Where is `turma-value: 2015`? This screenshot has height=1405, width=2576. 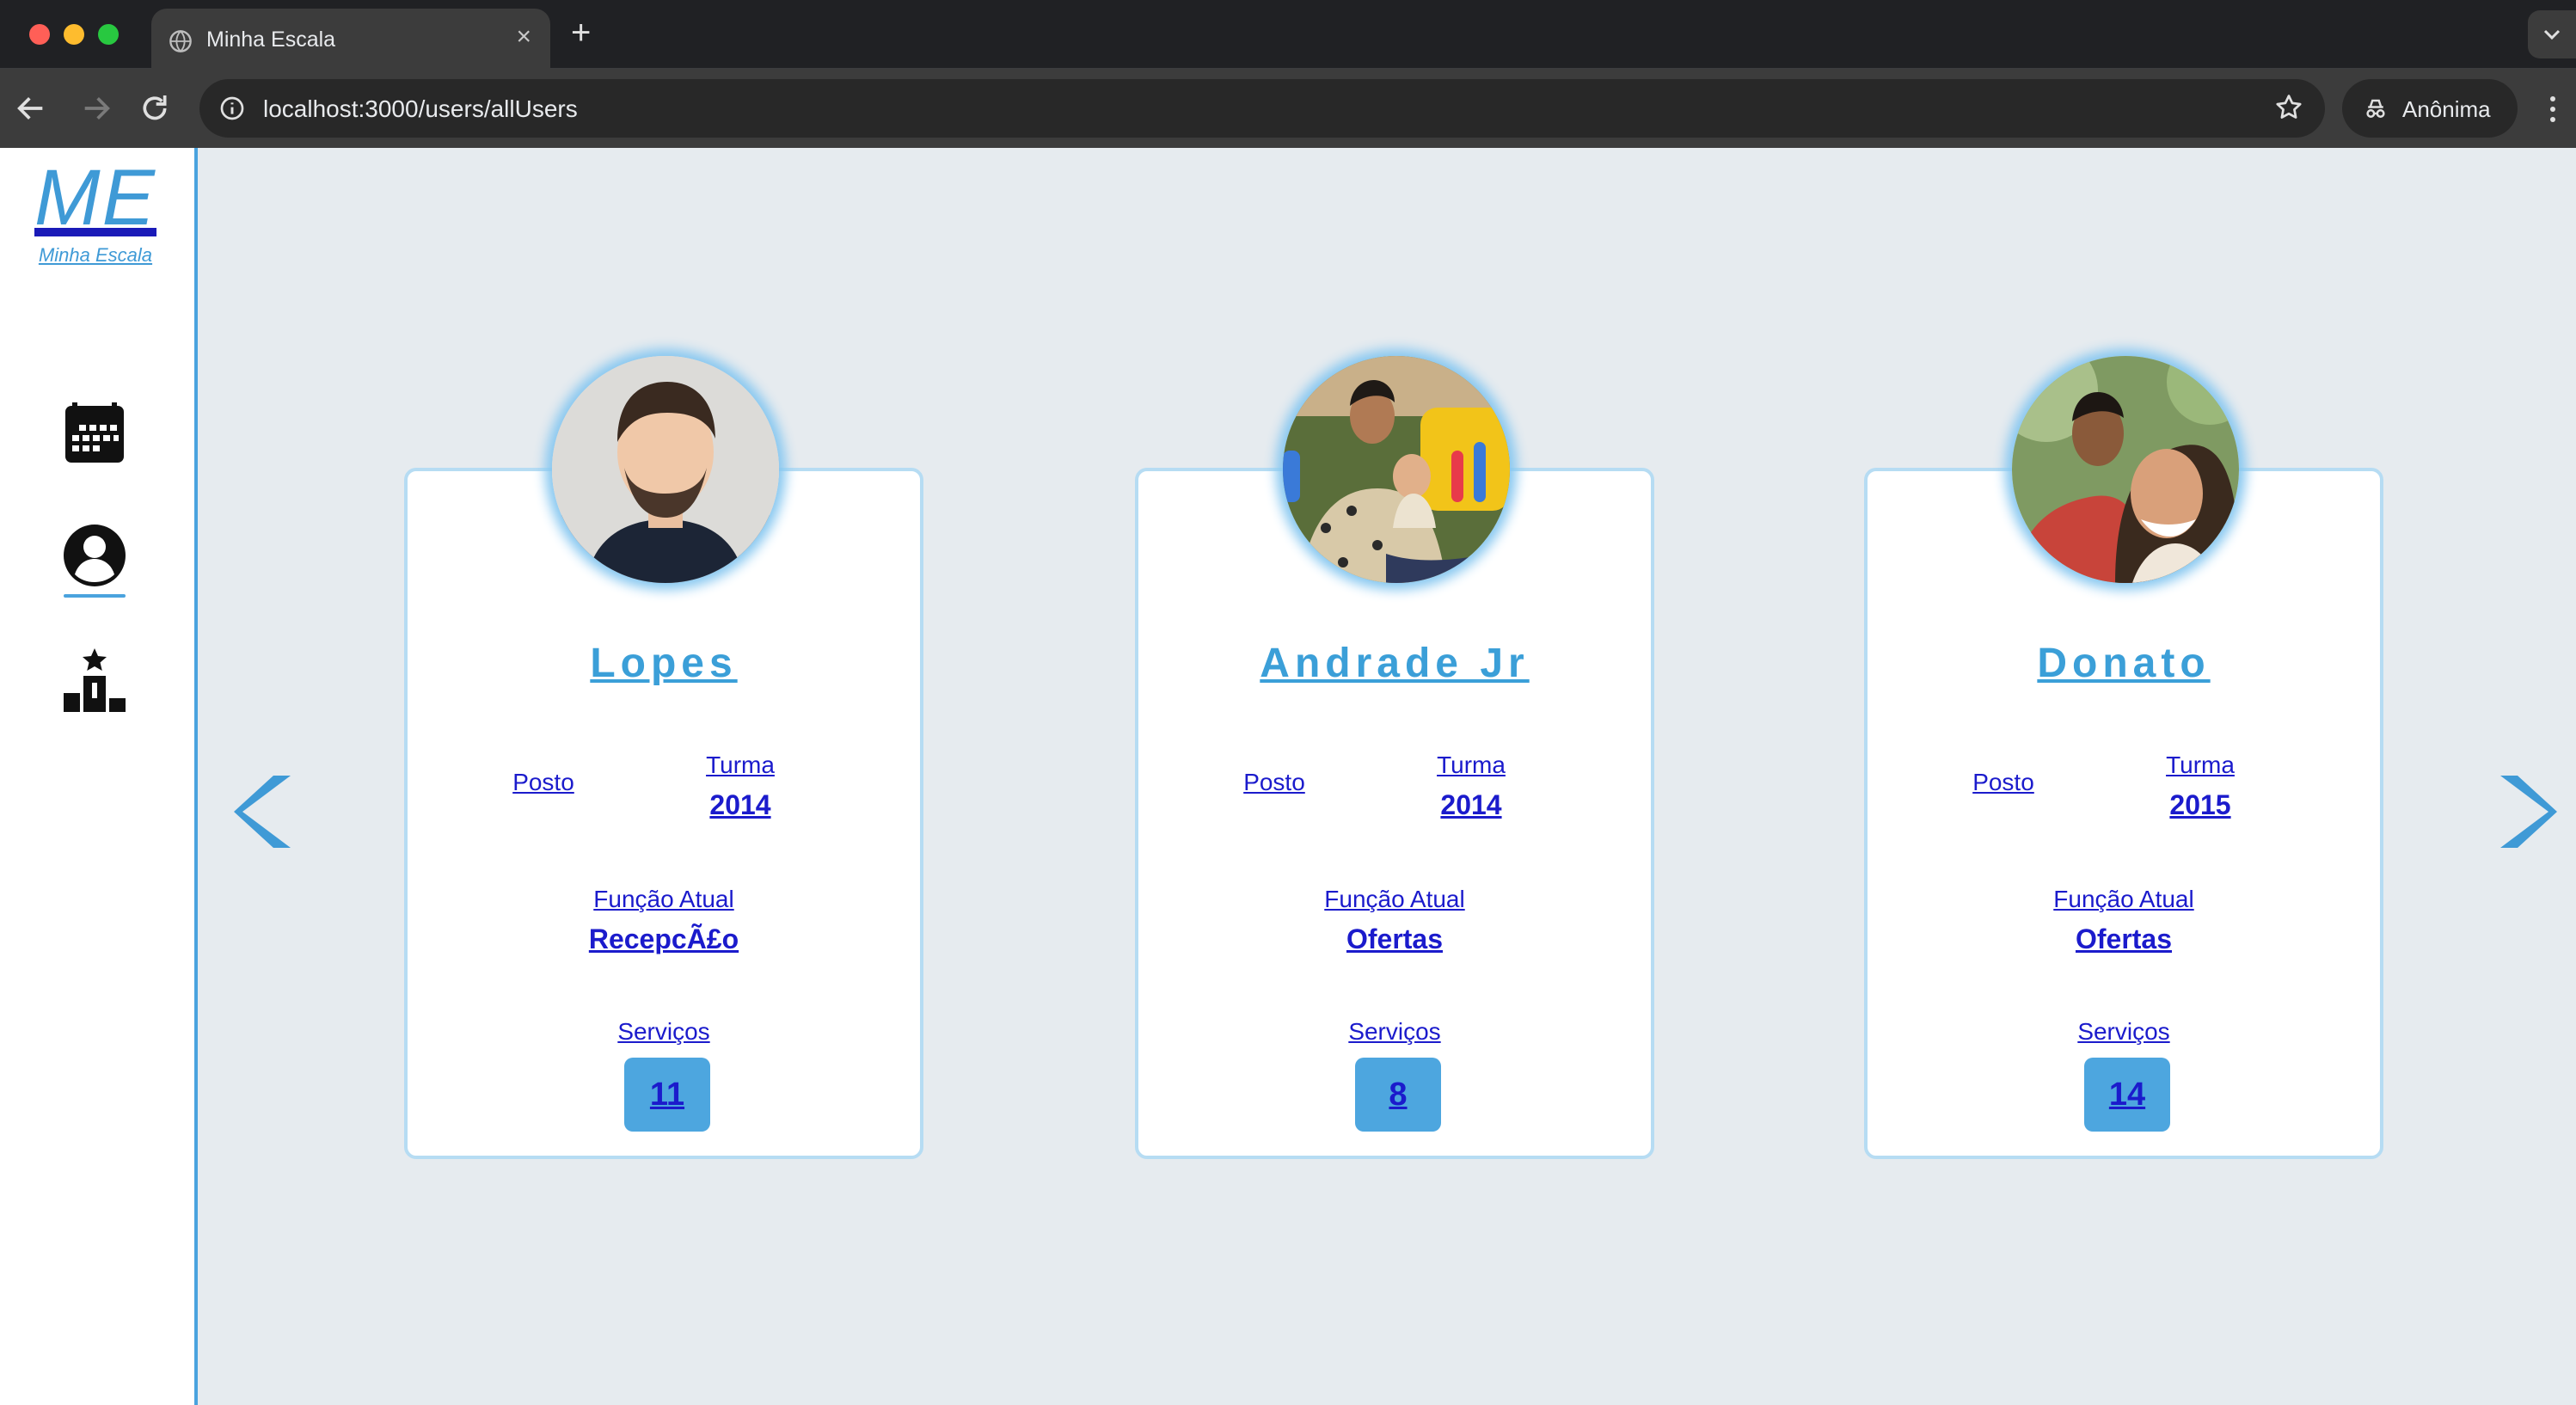 turma-value: 2015 is located at coordinates (2200, 805).